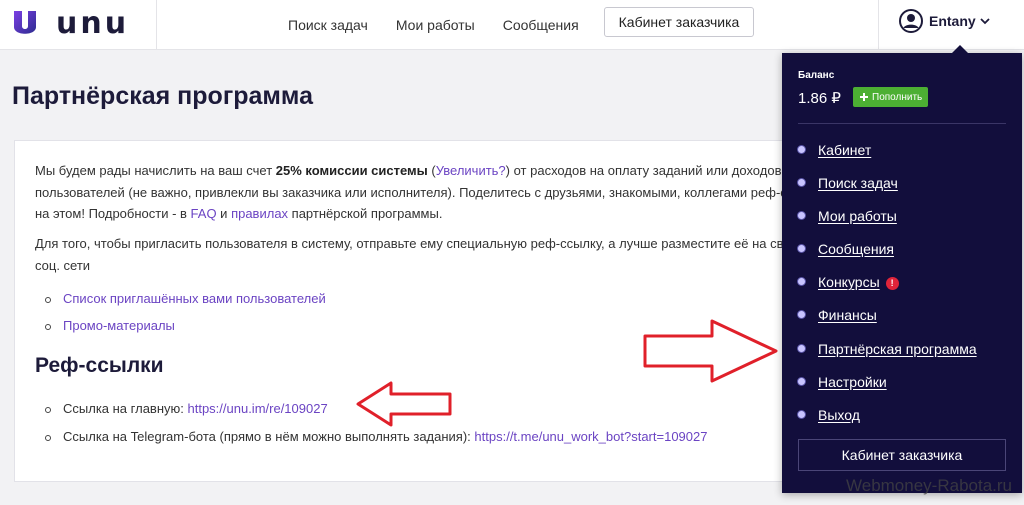  Describe the element at coordinates (162, 96) in the screenshot. I see `page-title: Партнёрская программа` at that location.